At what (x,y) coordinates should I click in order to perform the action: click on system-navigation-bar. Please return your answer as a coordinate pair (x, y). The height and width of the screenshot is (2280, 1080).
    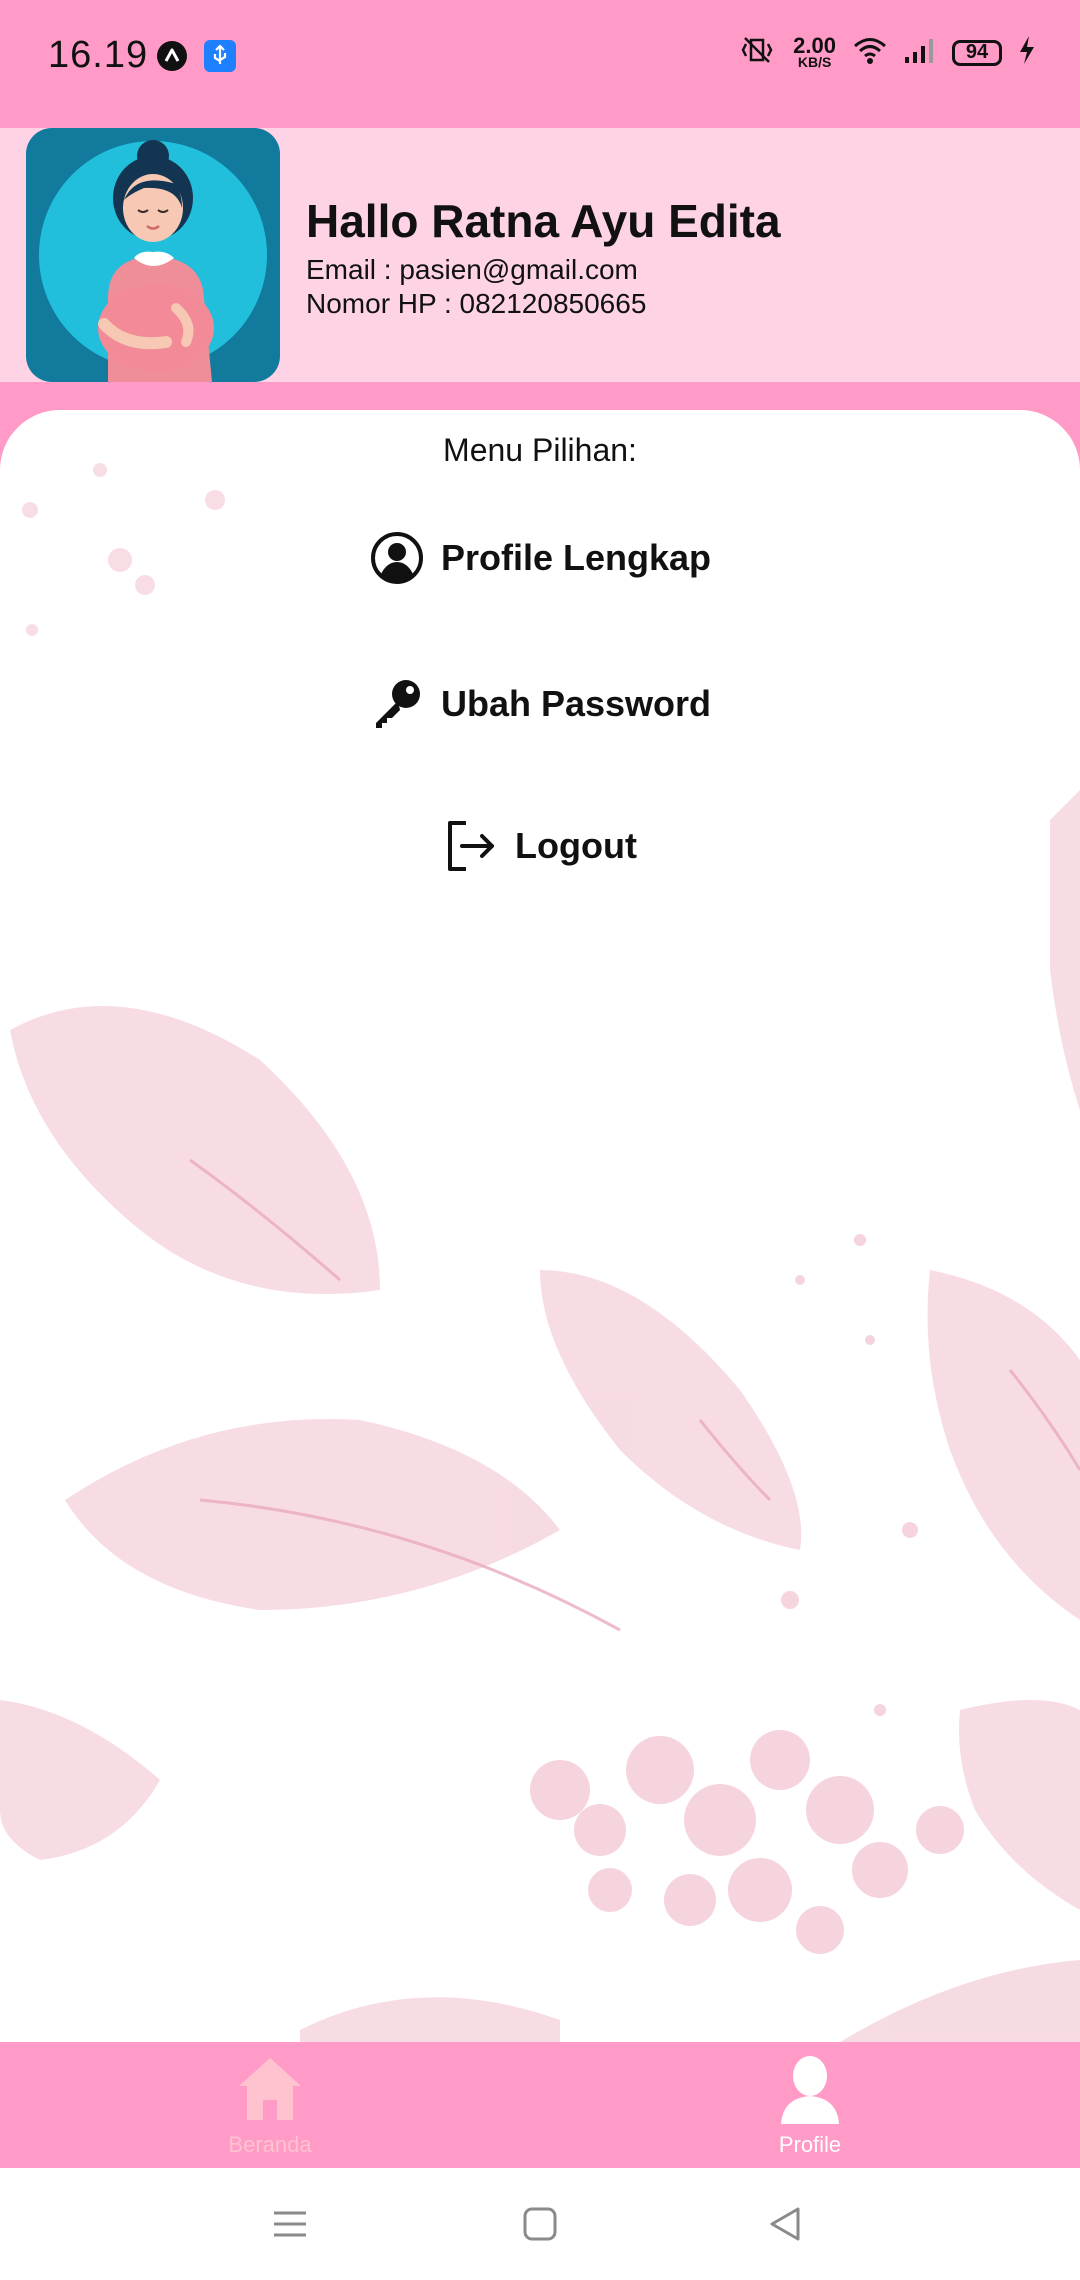
    Looking at the image, I should click on (540, 2224).